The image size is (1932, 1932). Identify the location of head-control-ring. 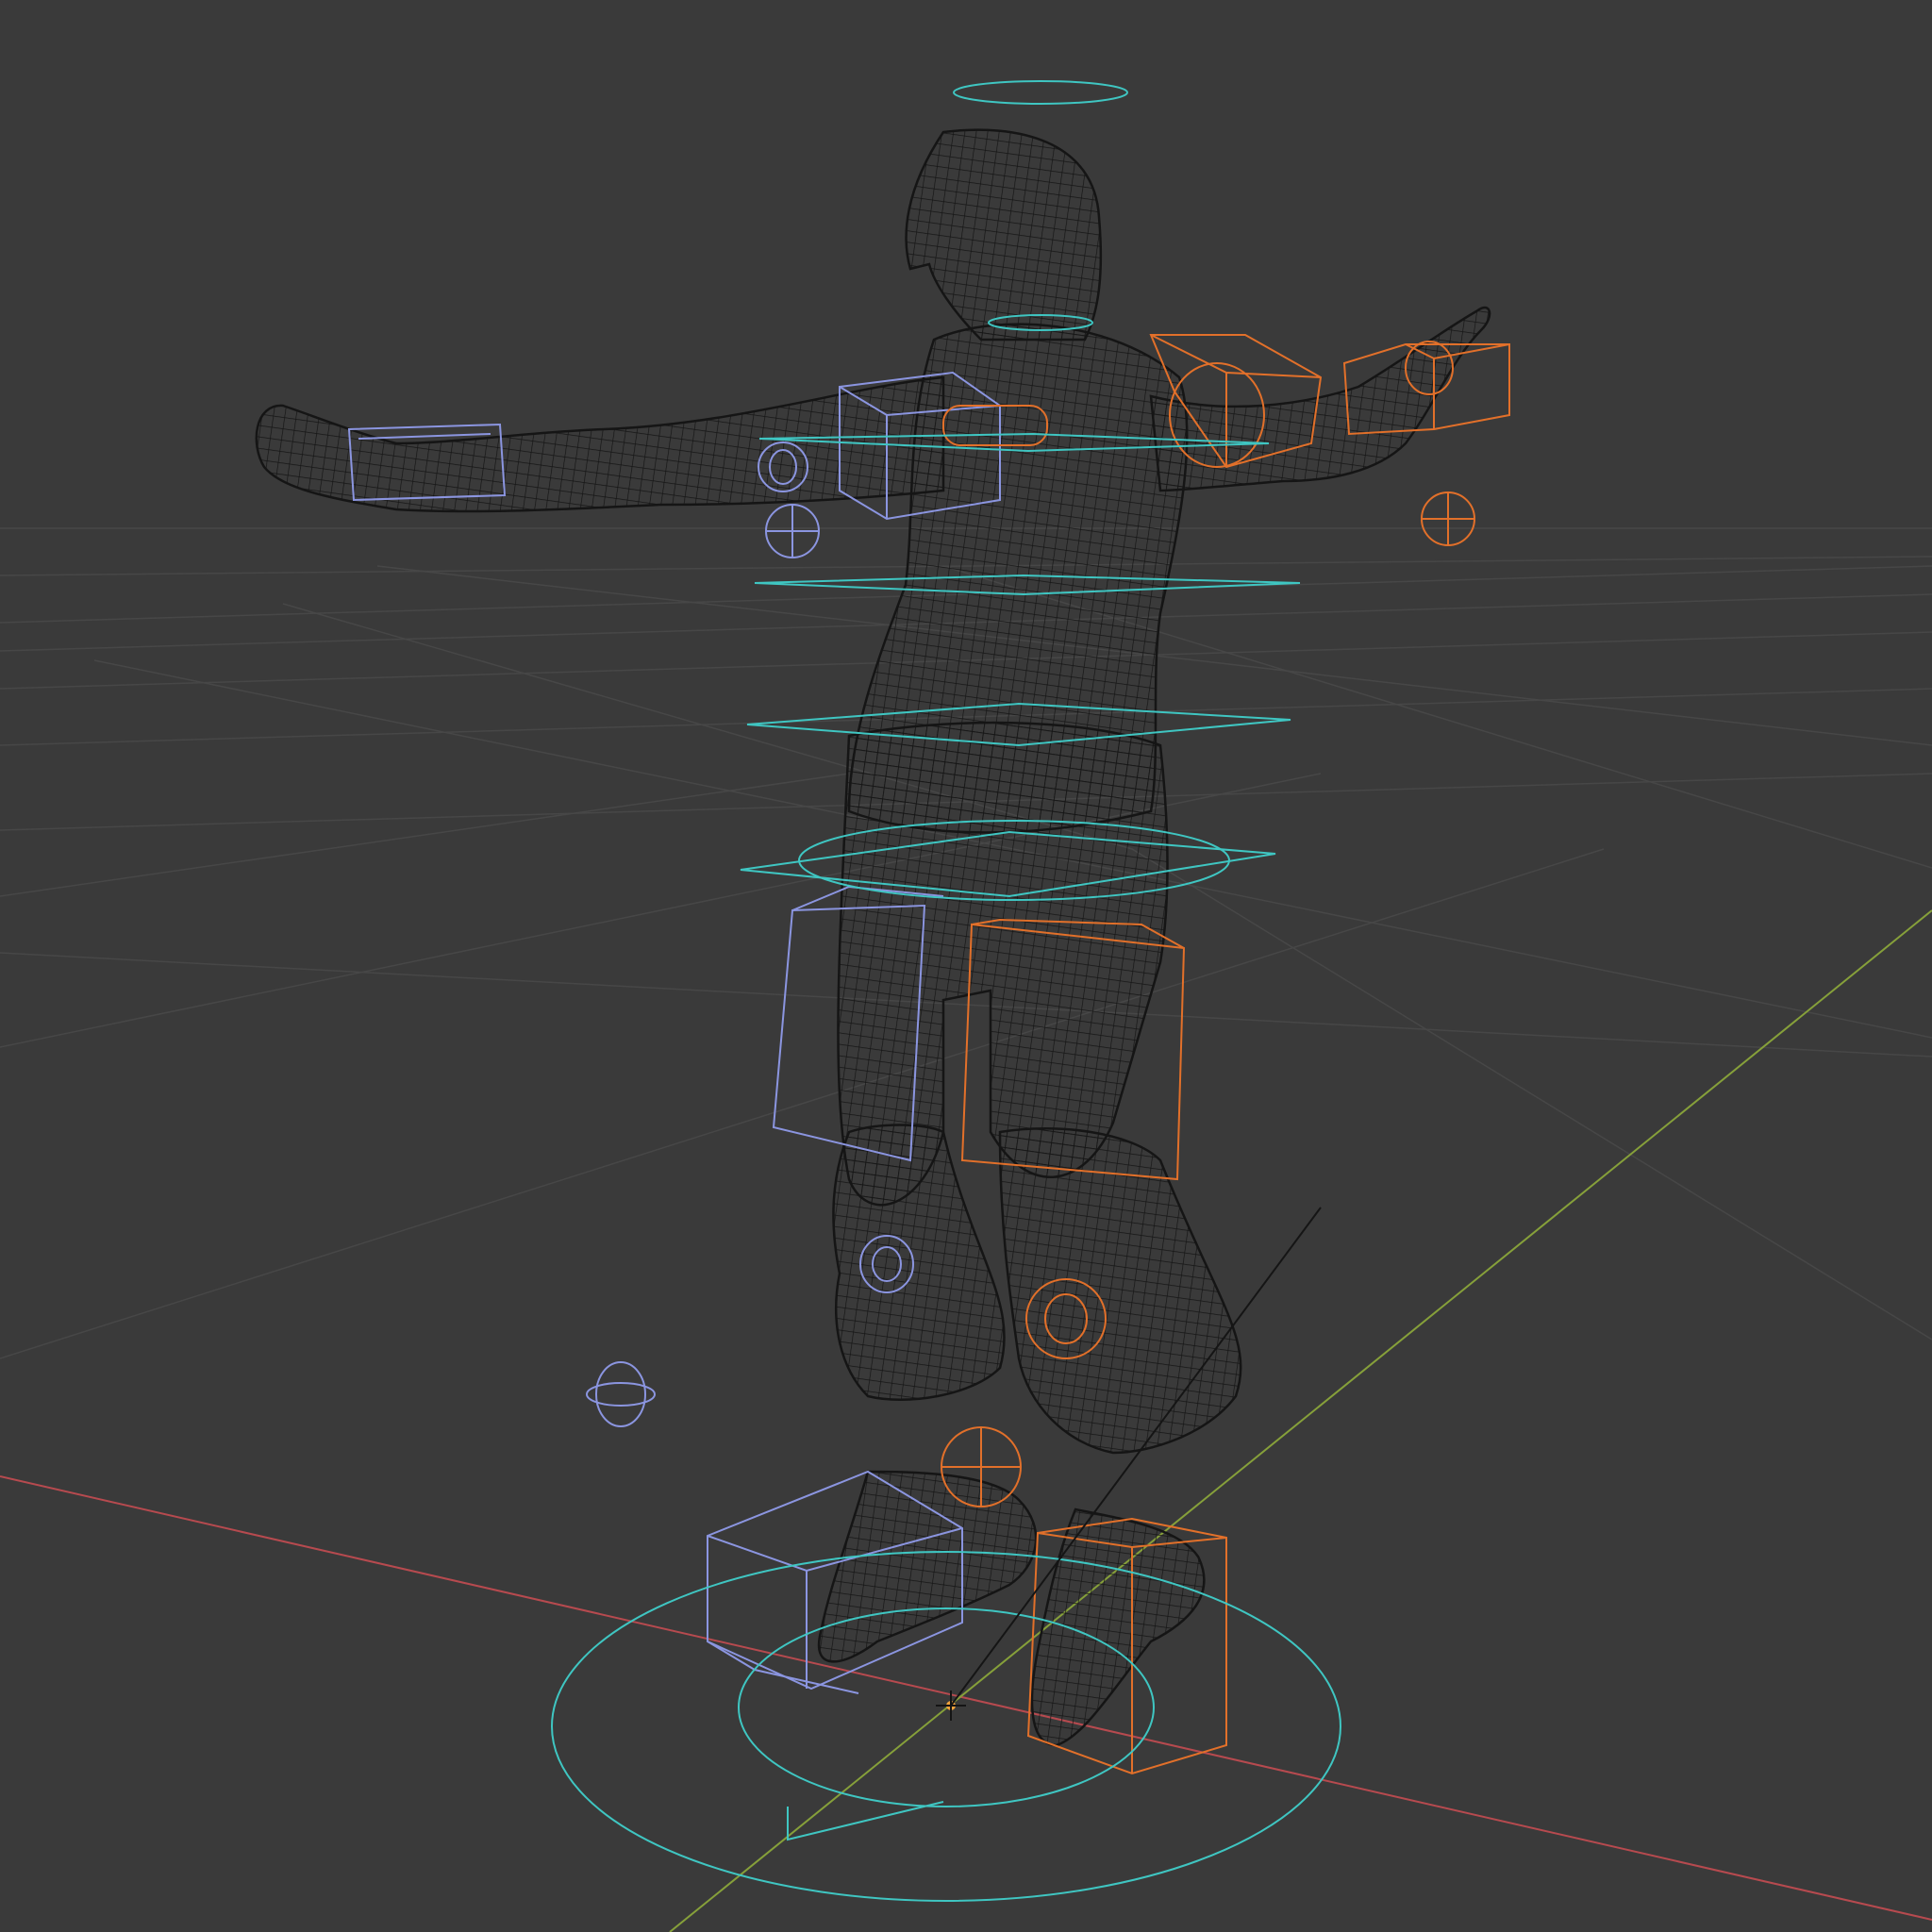
(1040, 92).